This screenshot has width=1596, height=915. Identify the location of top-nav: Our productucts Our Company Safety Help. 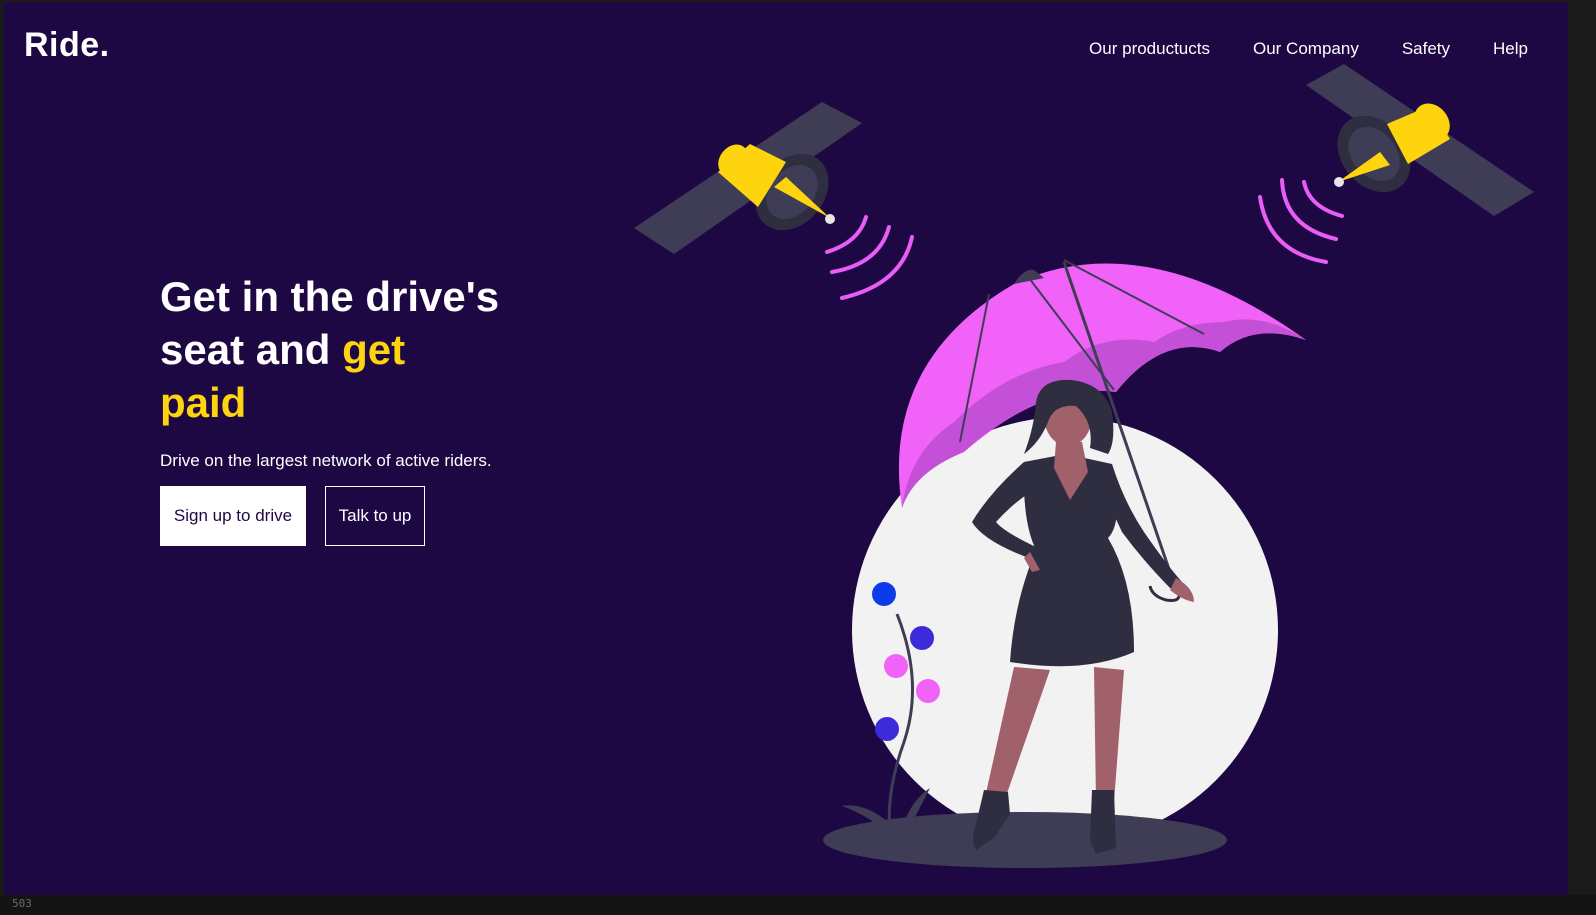
(1308, 49).